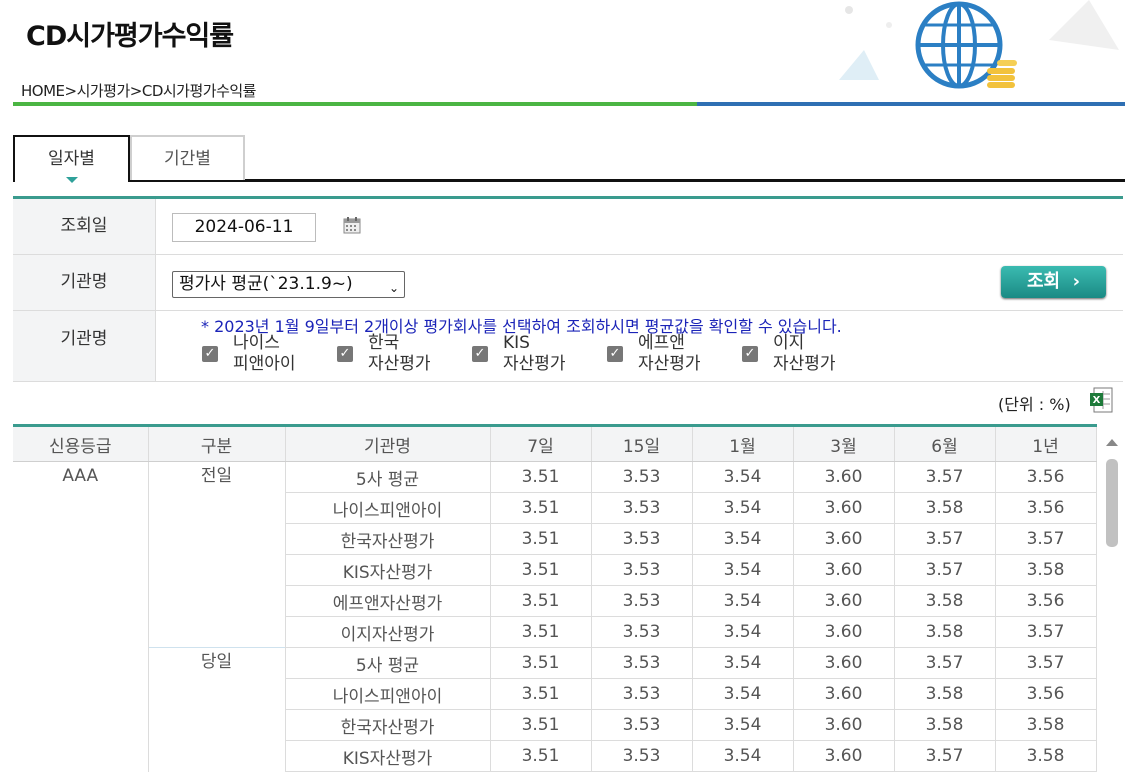  Describe the element at coordinates (568, 283) in the screenshot. I see `agency-row: 기관명 평가사 평균(`23.1.9~) ⌄ 조회 ›` at that location.